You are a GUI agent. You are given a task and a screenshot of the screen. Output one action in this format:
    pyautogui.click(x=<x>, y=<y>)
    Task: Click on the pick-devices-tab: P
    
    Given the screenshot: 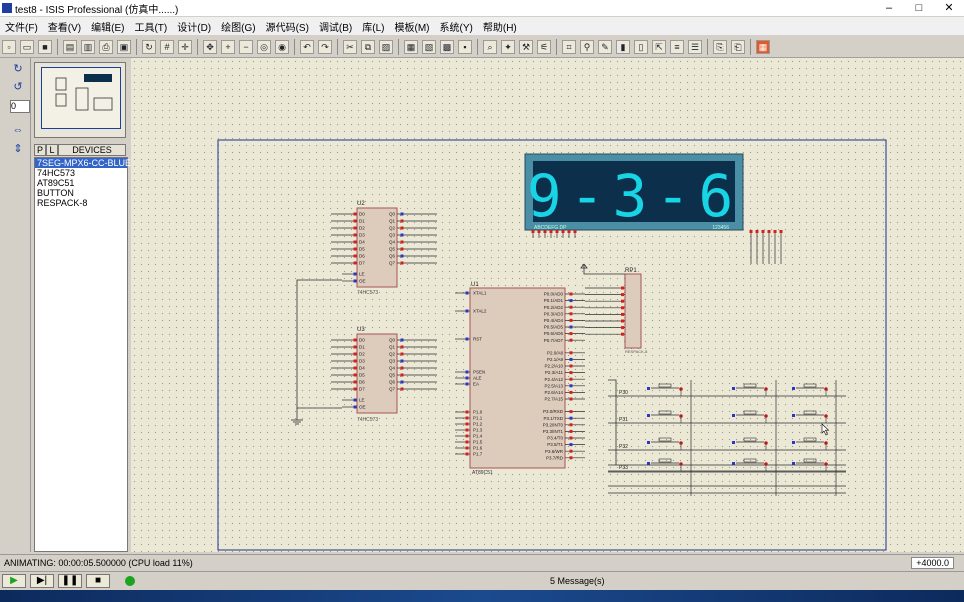 What is the action you would take?
    pyautogui.click(x=40, y=150)
    